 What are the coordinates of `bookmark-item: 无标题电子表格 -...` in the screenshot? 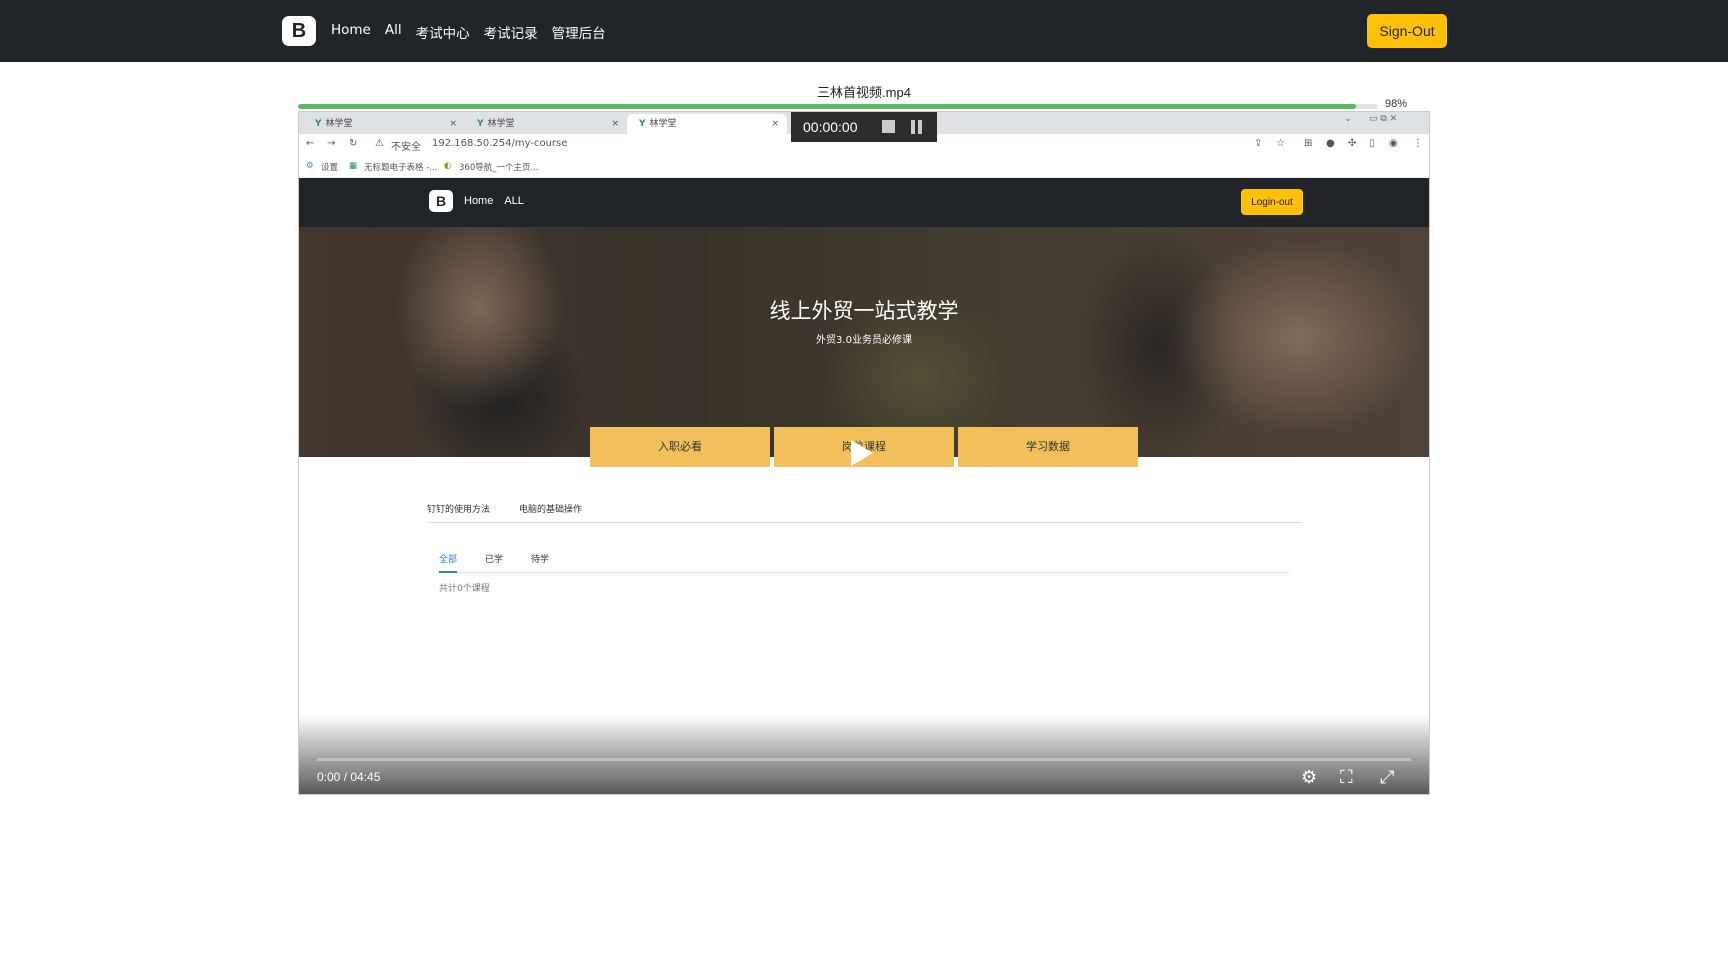 It's located at (401, 168).